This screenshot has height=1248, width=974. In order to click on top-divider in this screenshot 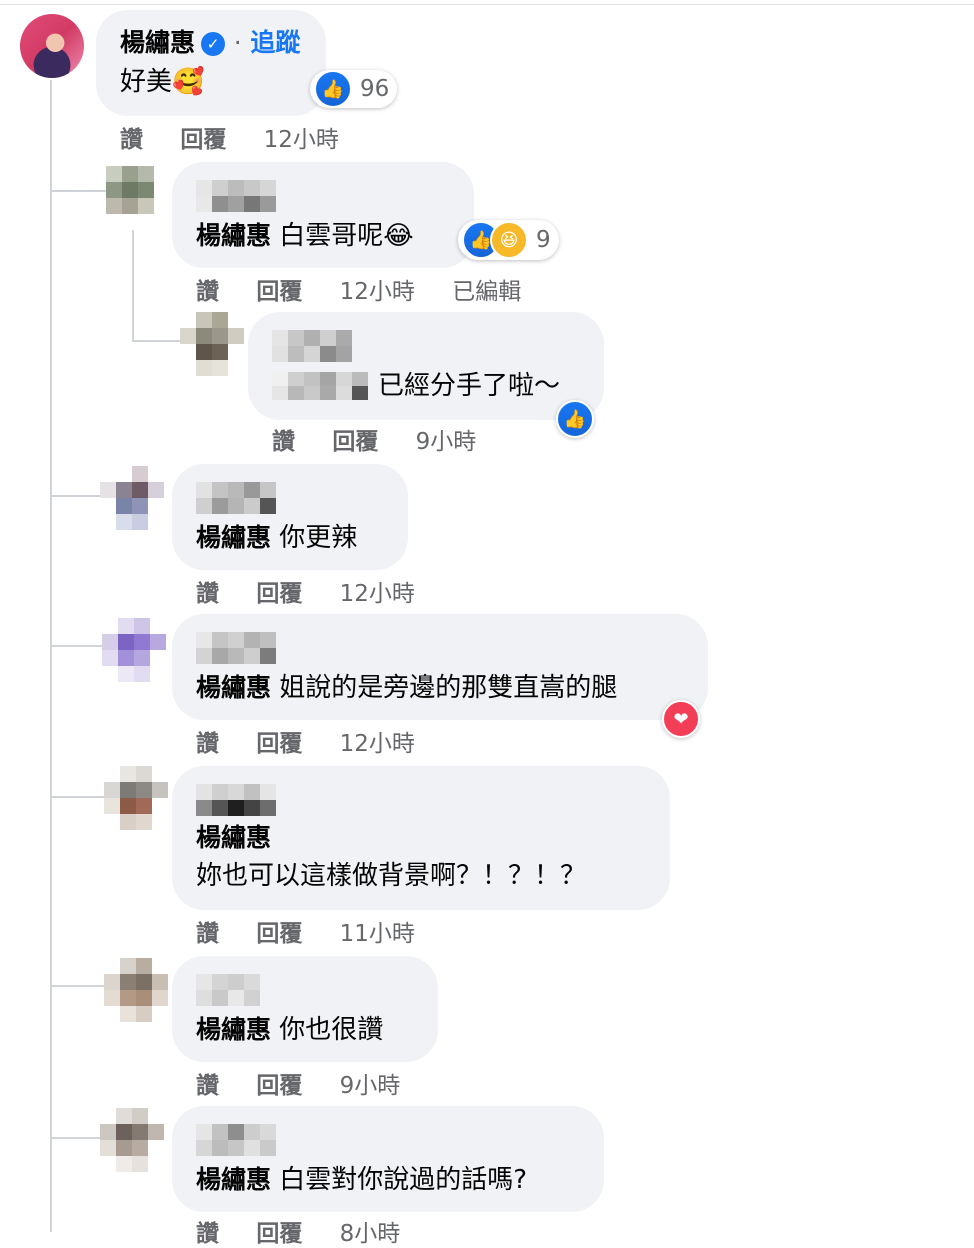, I will do `click(487, 4)`.